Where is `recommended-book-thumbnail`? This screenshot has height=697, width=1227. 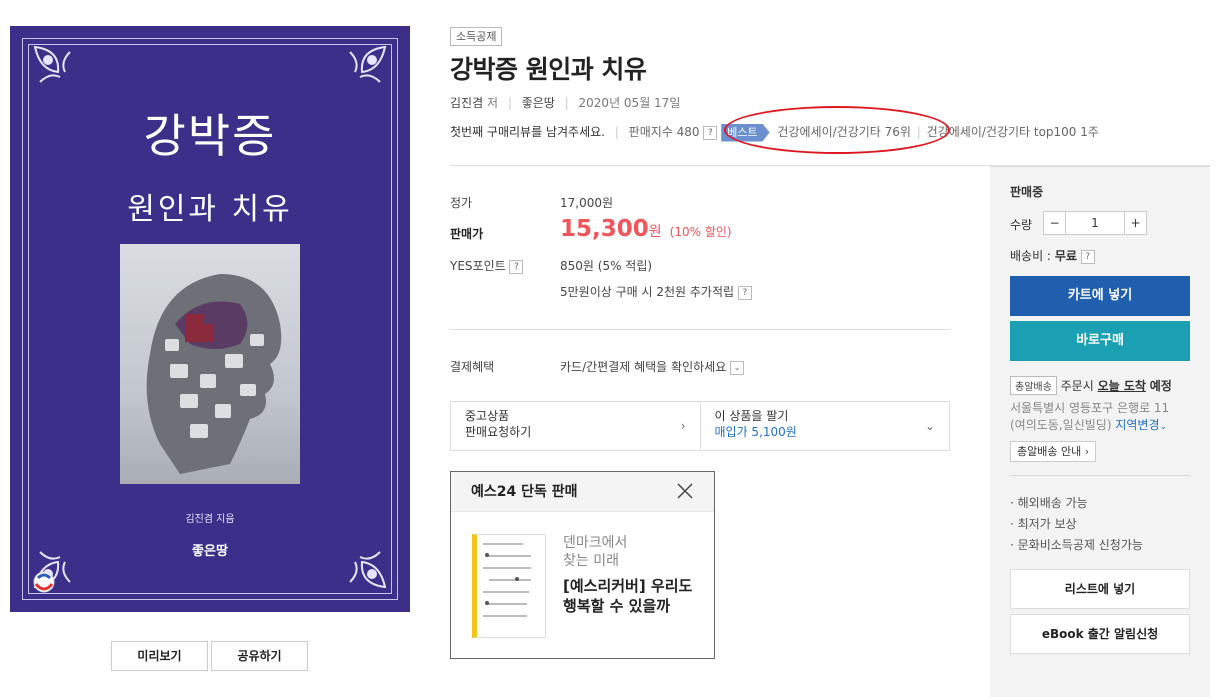 recommended-book-thumbnail is located at coordinates (509, 586).